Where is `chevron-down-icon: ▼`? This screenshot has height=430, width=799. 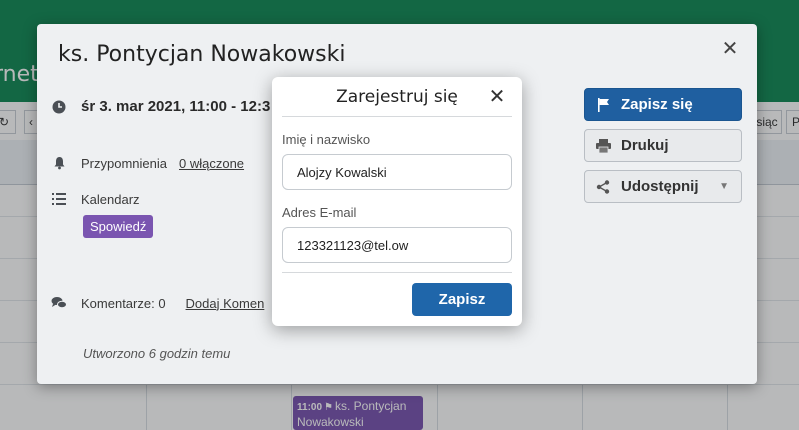 chevron-down-icon: ▼ is located at coordinates (724, 186).